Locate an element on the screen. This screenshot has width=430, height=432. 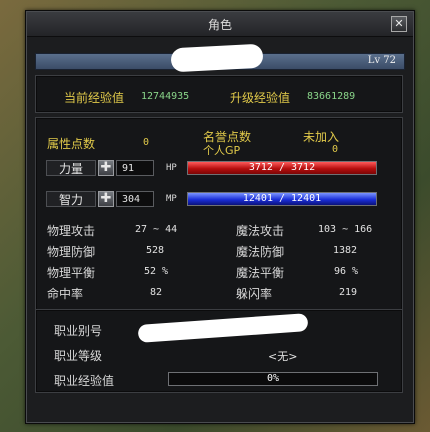
hp-bar-text: 3712 / 3712 is located at coordinates (282, 167).